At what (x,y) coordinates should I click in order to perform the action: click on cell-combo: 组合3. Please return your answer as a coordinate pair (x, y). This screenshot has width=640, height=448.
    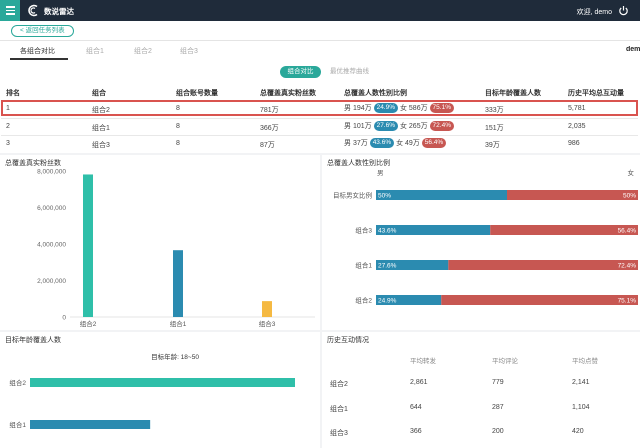
    Looking at the image, I should click on (101, 145).